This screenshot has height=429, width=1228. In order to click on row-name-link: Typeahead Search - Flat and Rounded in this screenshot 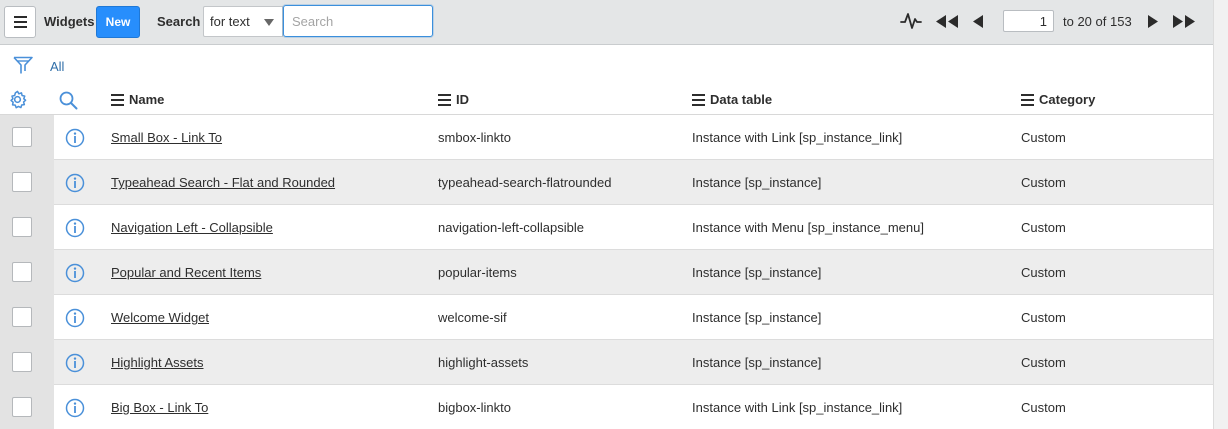, I will do `click(223, 182)`.